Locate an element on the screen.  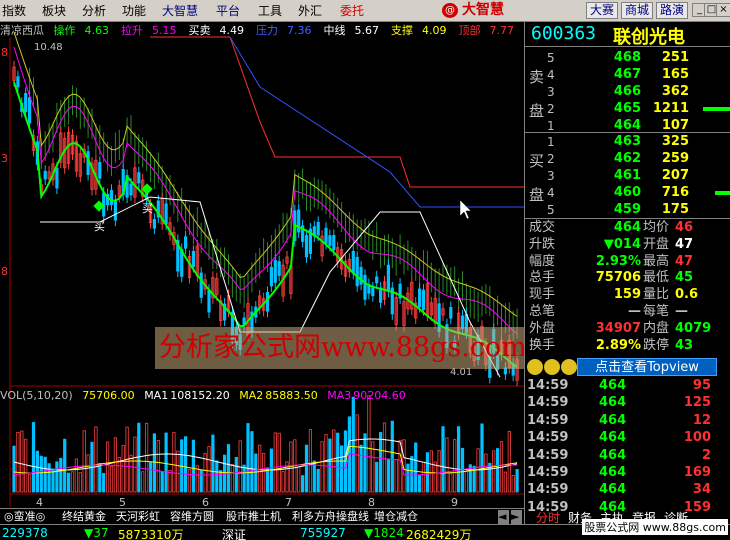
tick-row: 14:59 464 169 is located at coordinates (627, 473).